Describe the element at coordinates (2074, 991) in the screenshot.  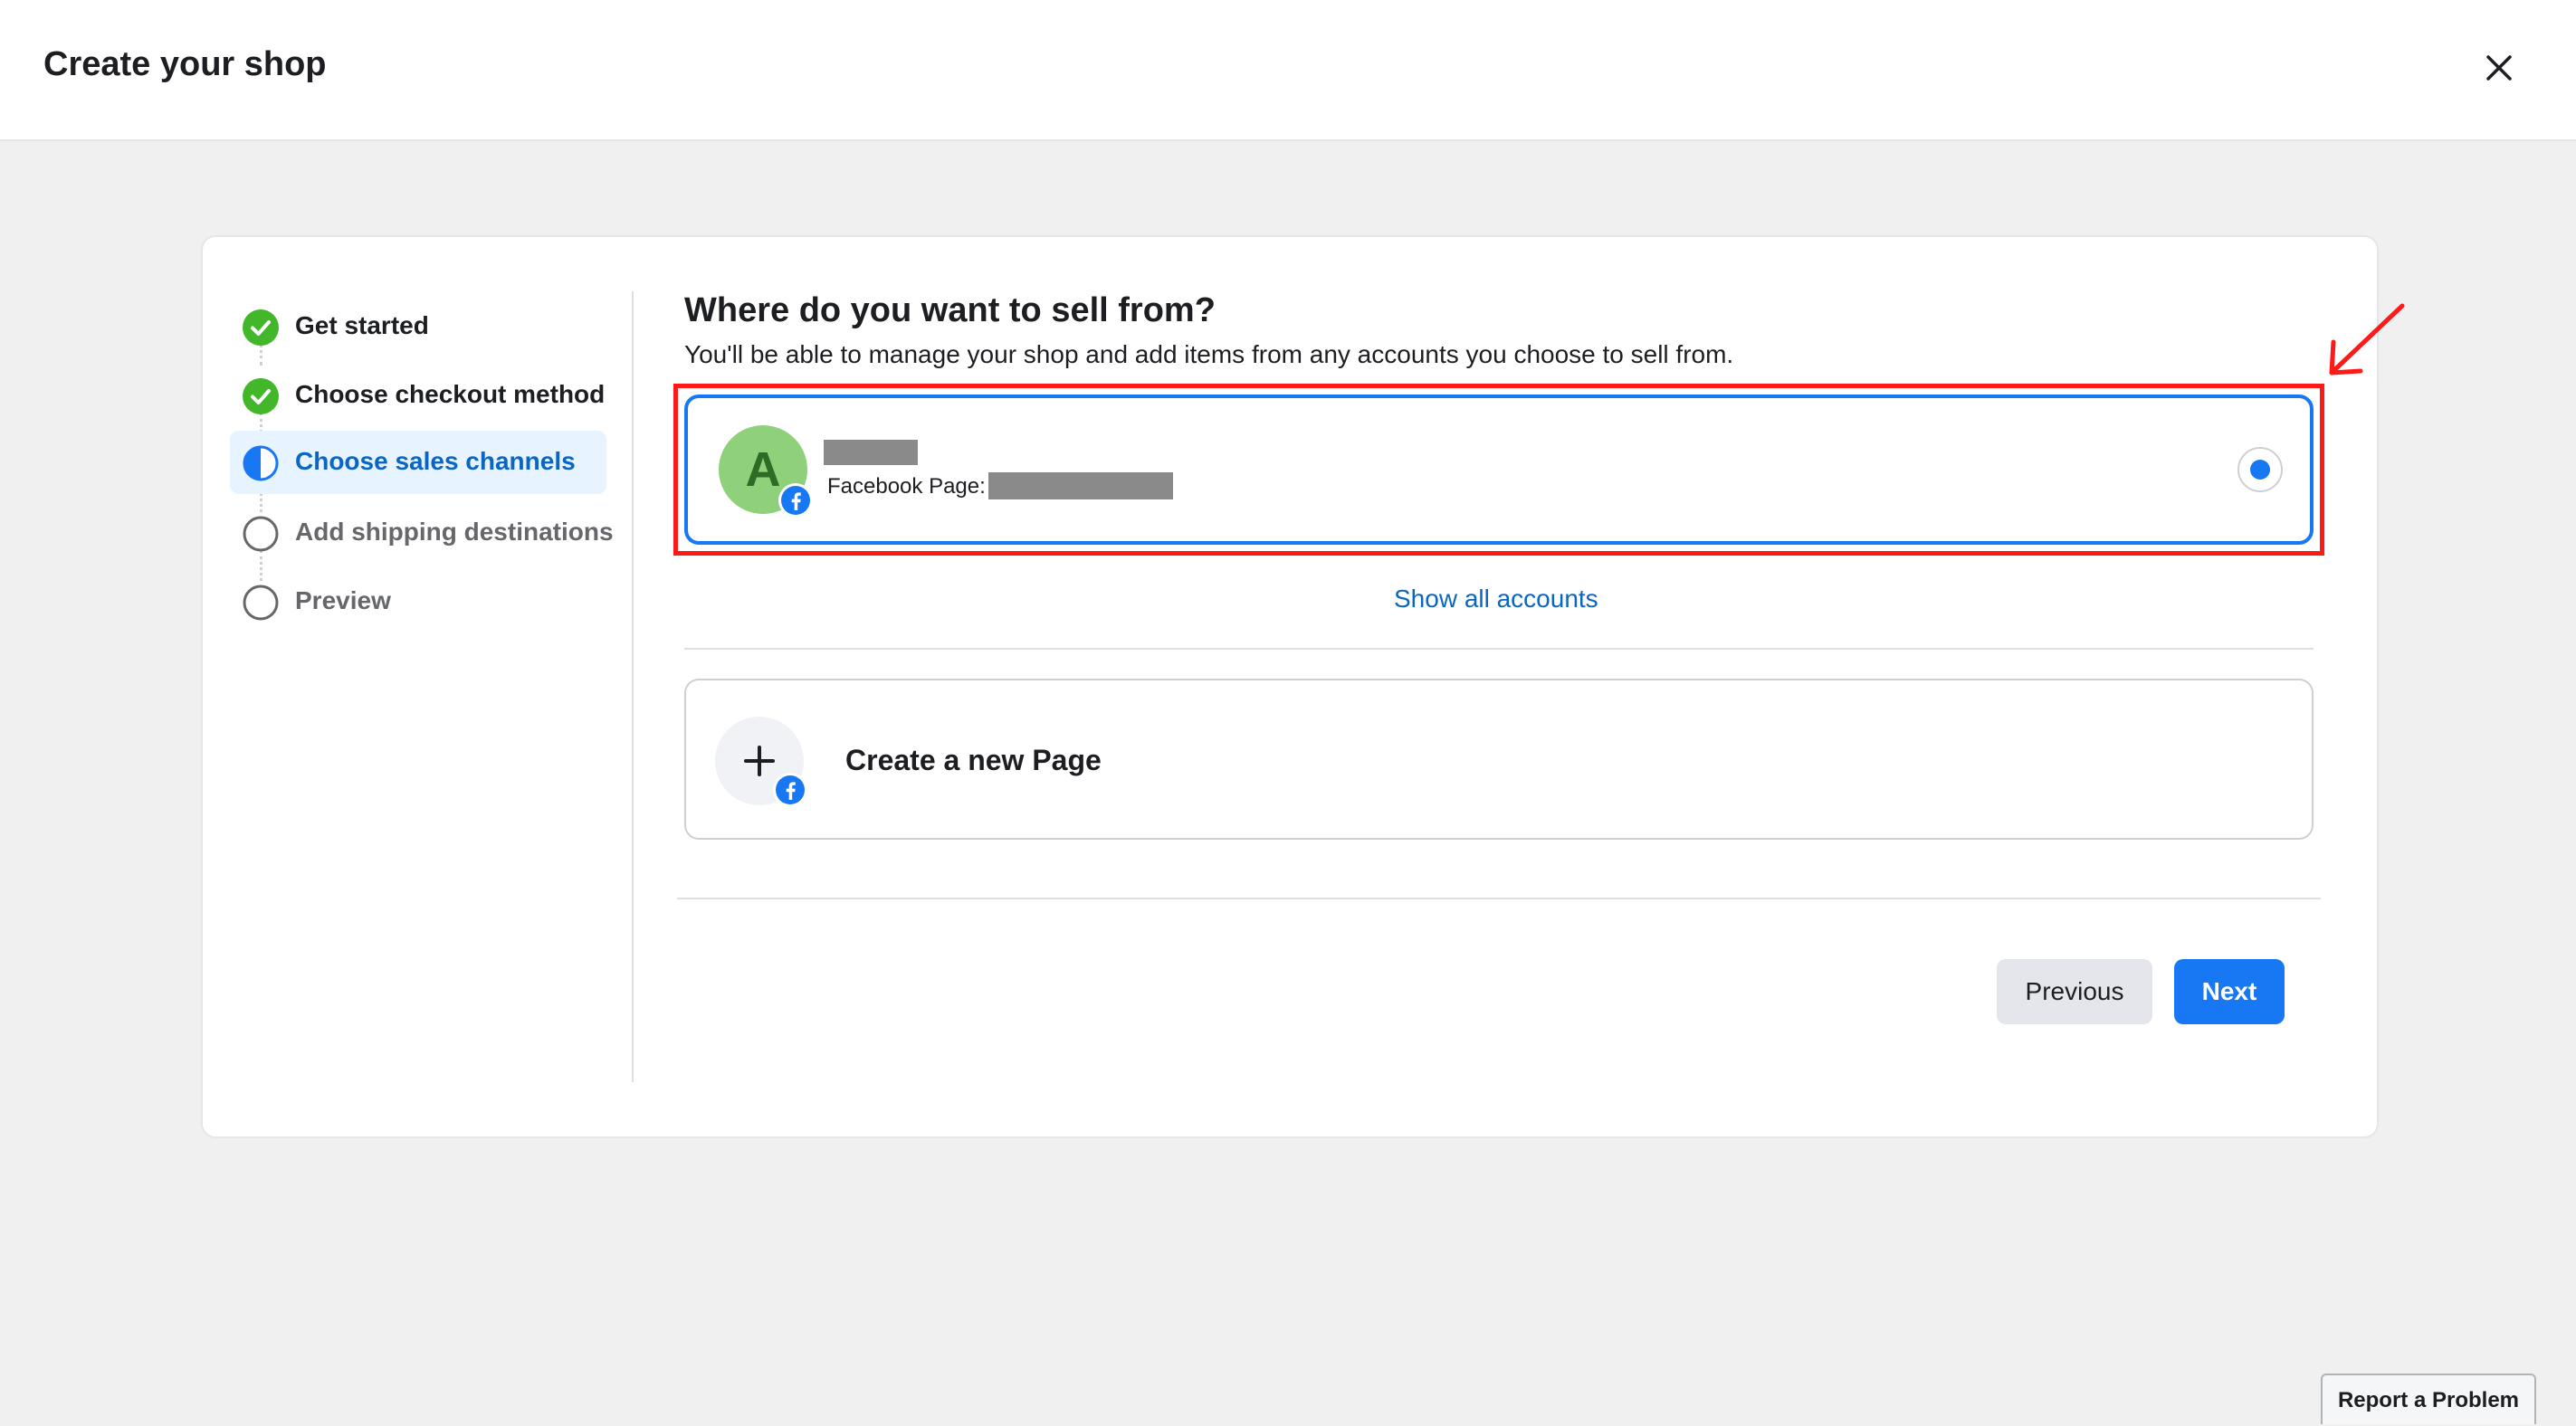
I see `previous-button: Previous` at that location.